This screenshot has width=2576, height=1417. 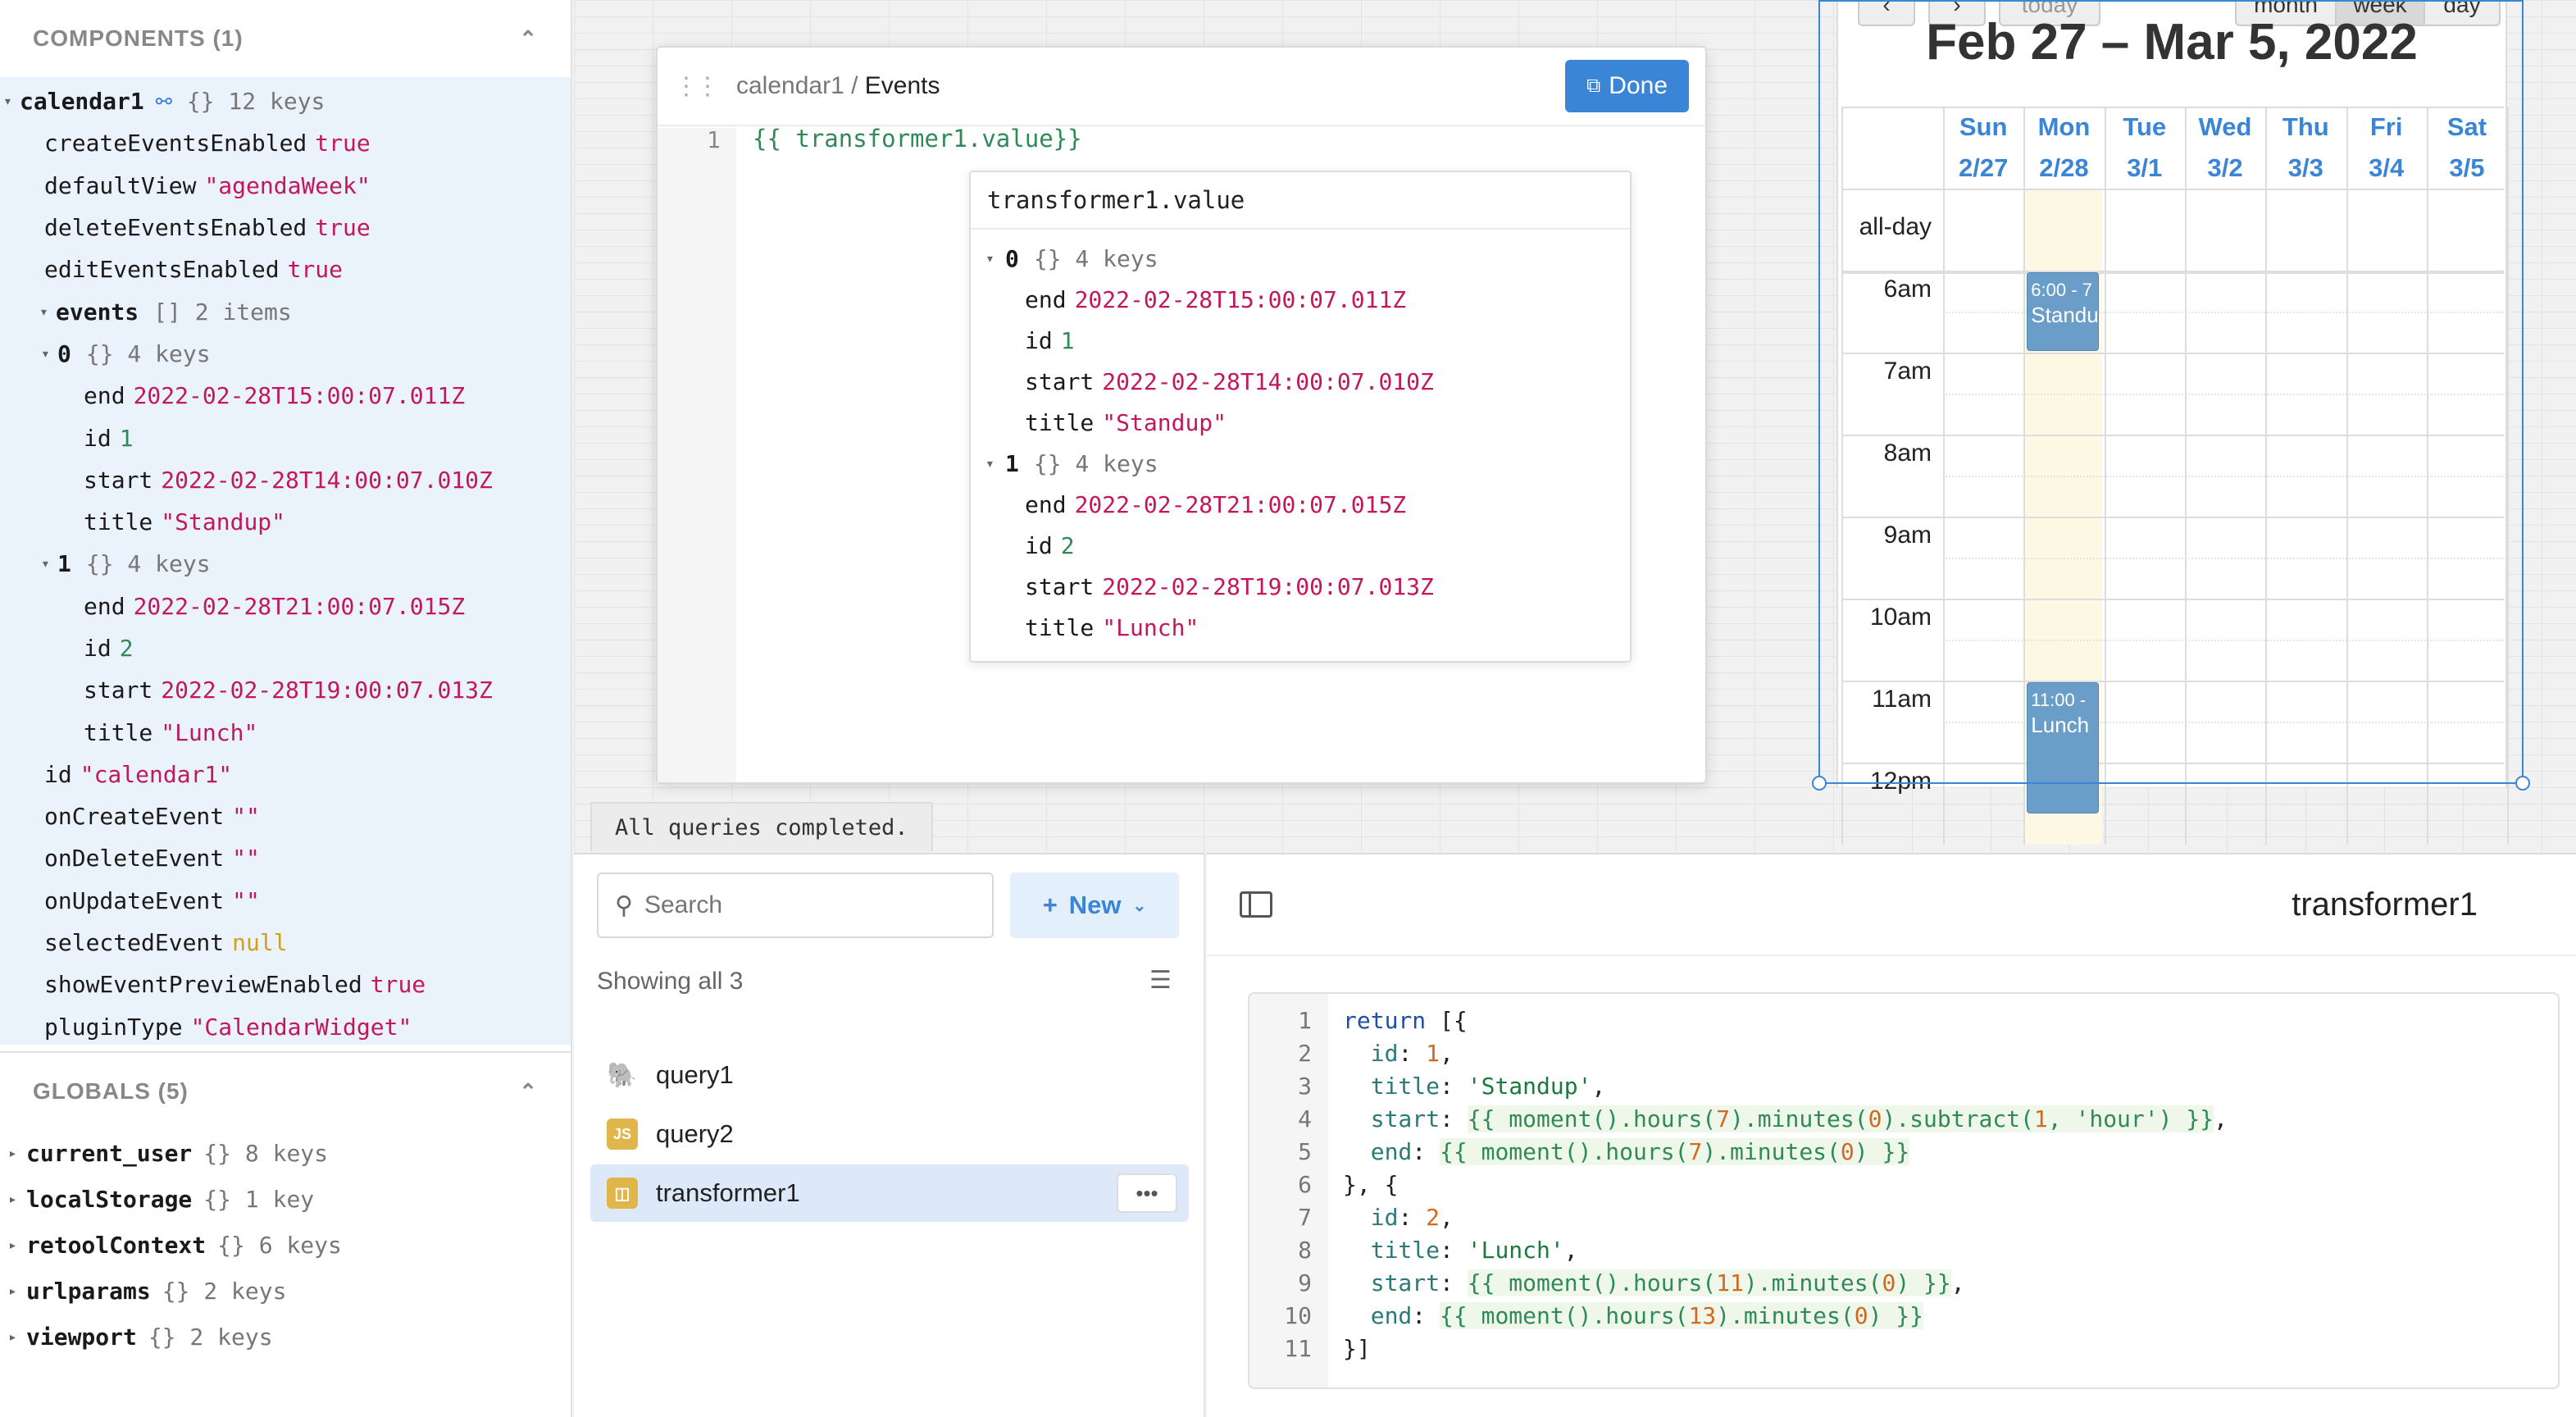 I want to click on search-box: ⚲, so click(x=795, y=905).